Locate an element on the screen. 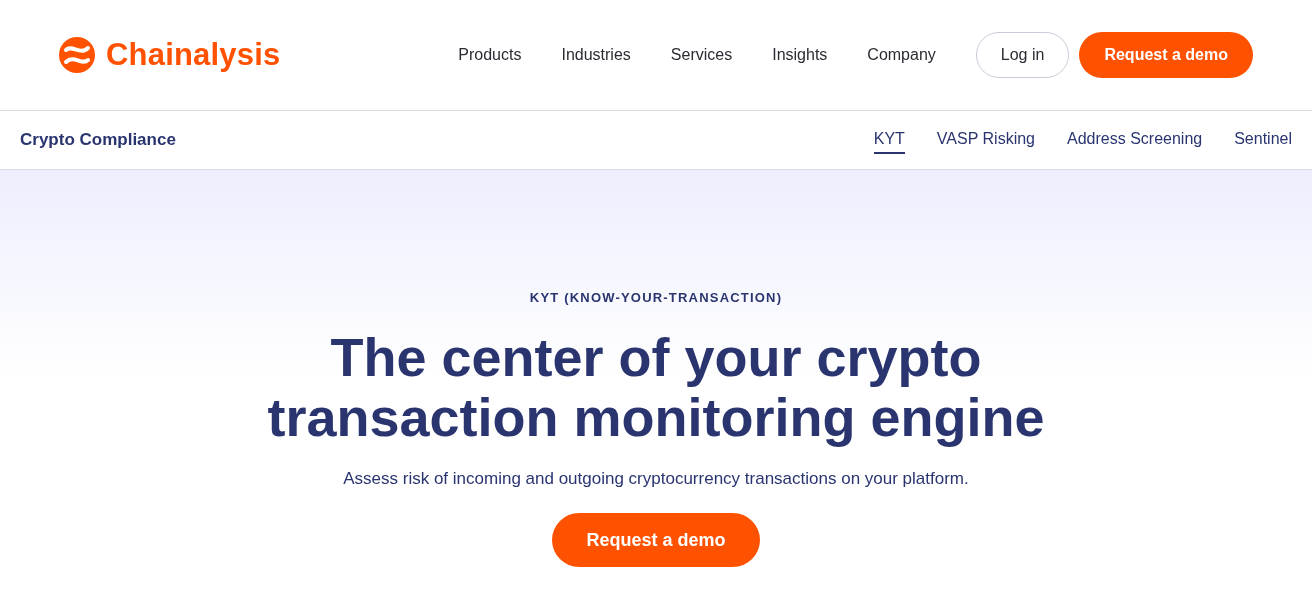 This screenshot has width=1312, height=599. subnav-tab: Address Screening is located at coordinates (1135, 140).